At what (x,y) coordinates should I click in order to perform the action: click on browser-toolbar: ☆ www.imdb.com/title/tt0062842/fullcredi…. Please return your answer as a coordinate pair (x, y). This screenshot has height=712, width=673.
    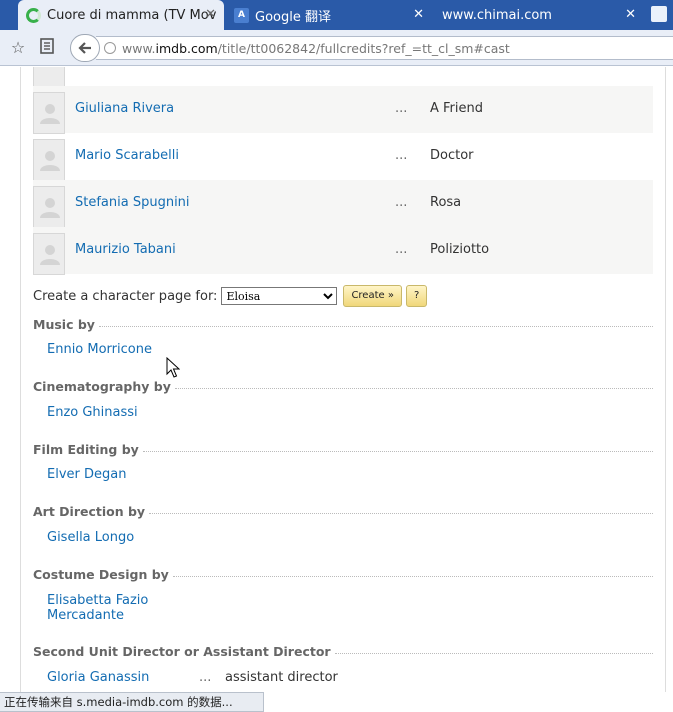
    Looking at the image, I should click on (336, 48).